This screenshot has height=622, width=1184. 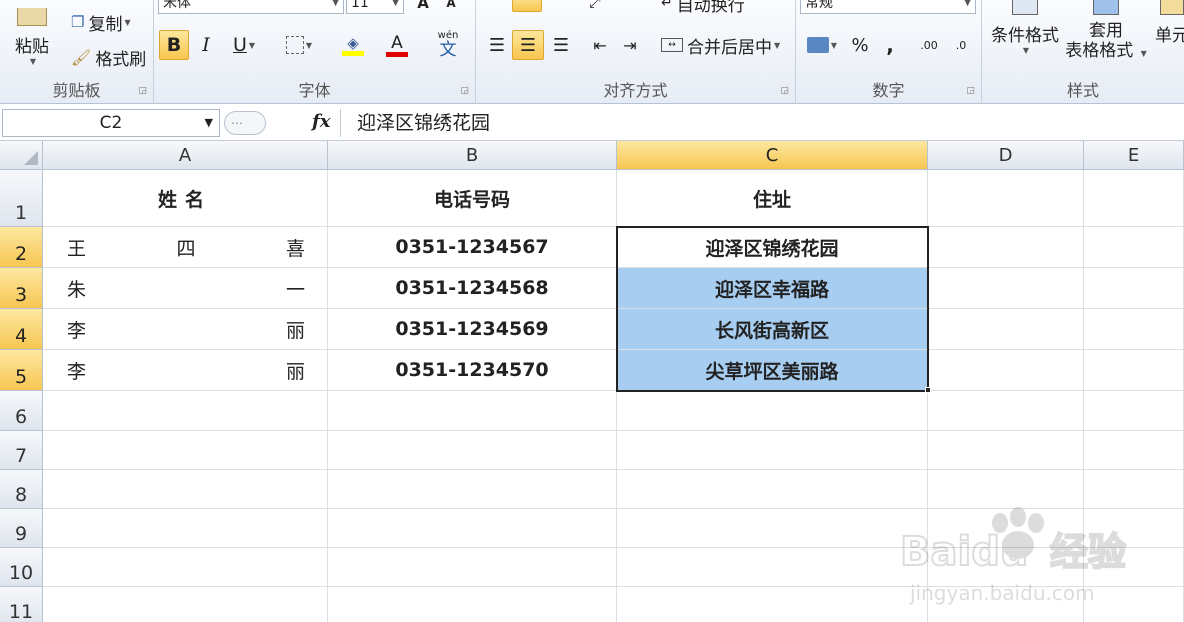 What do you see at coordinates (559, 6) in the screenshot?
I see `middle-align-button` at bounding box center [559, 6].